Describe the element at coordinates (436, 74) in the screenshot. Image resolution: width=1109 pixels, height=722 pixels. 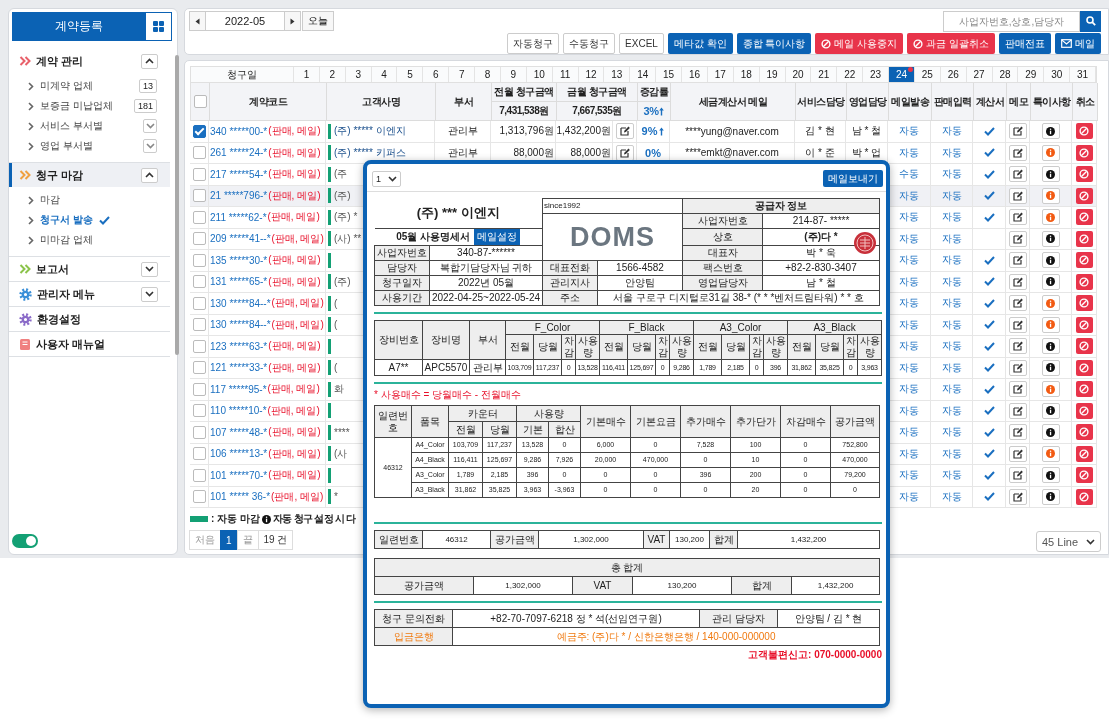
I see `day-tab: 6` at that location.